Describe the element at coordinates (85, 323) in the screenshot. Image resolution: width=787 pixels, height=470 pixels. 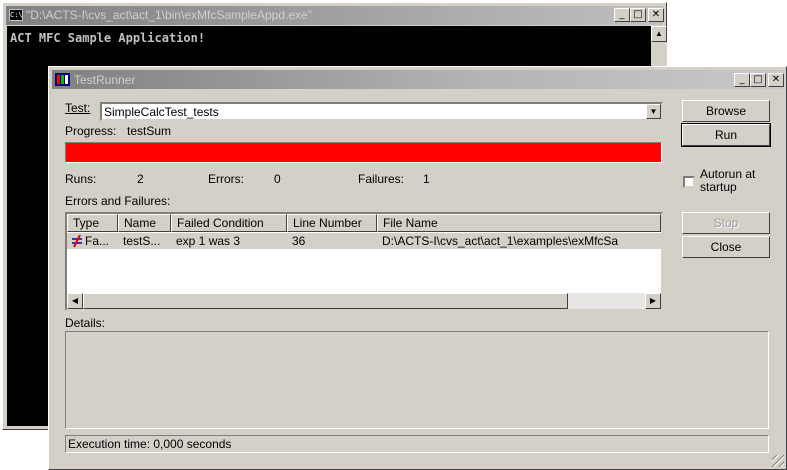
I see `details-label: Details:` at that location.